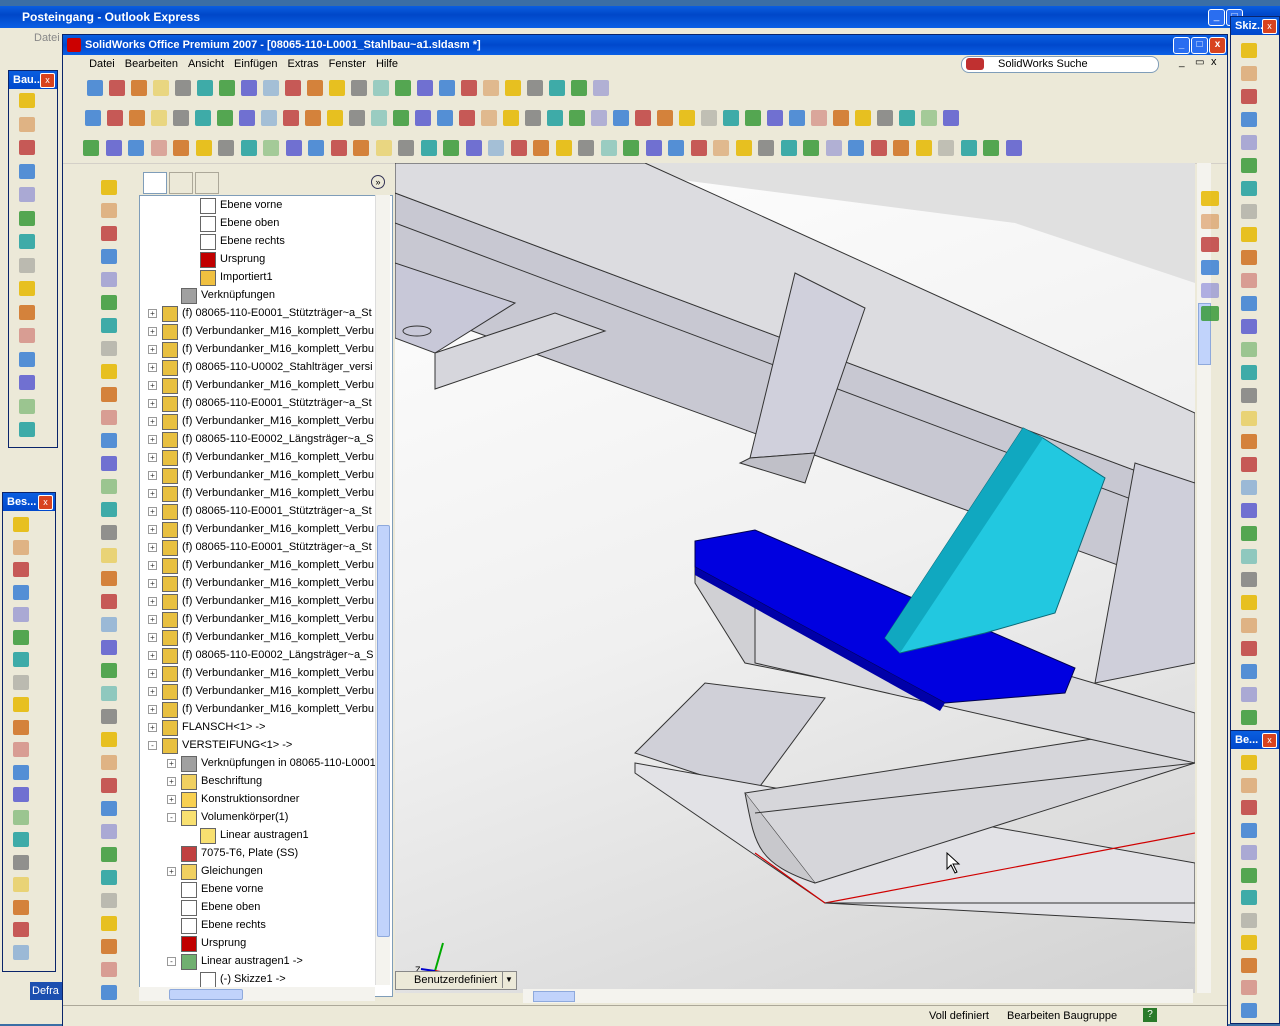 This screenshot has height=1026, width=1280. Describe the element at coordinates (102, 64) in the screenshot. I see `menu-datei: Datei` at that location.